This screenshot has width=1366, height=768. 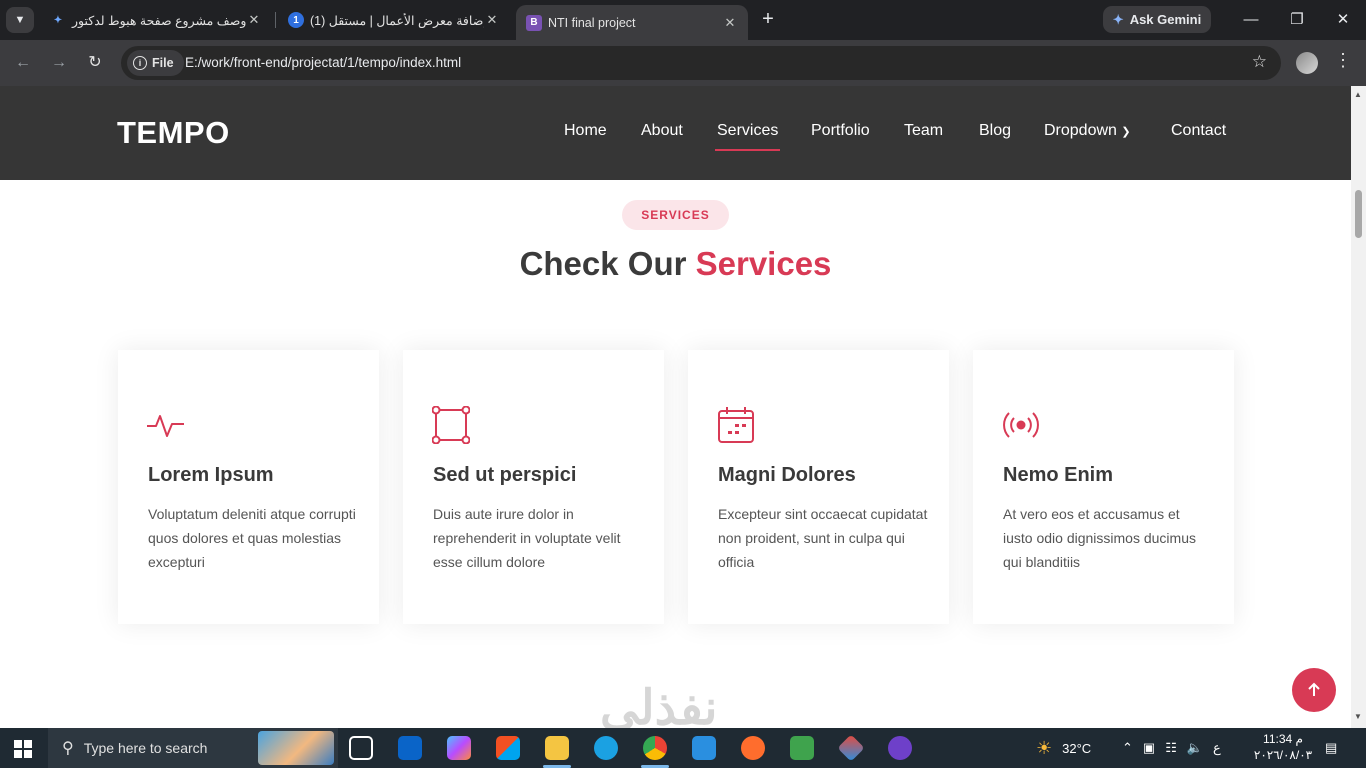 I want to click on nav-services: Services, so click(x=747, y=136).